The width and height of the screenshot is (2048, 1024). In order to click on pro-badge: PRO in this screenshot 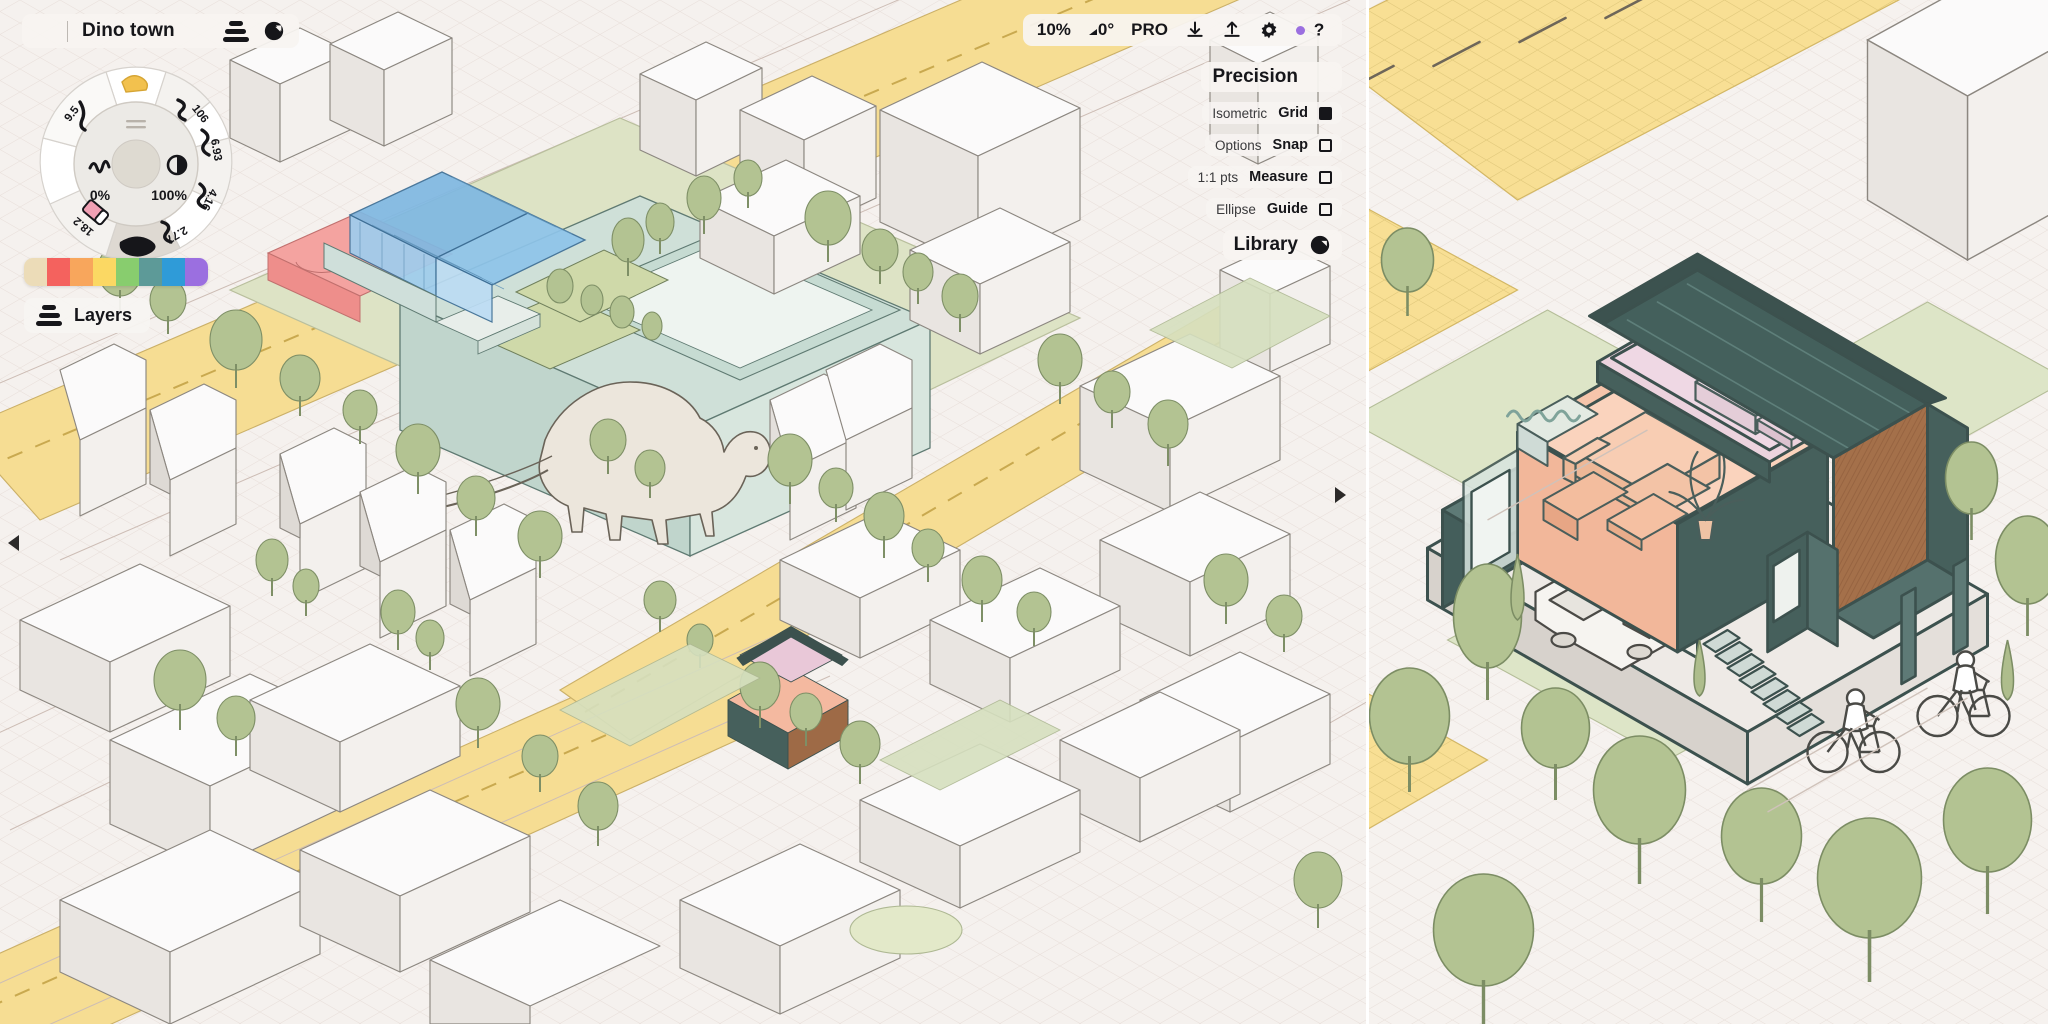, I will do `click(1149, 30)`.